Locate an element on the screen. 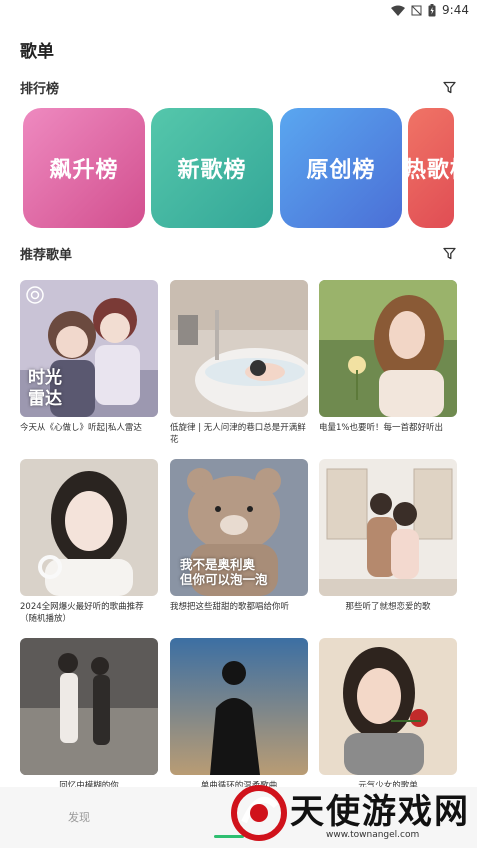  playlist-cover: 时光 雷达 is located at coordinates (89, 348).